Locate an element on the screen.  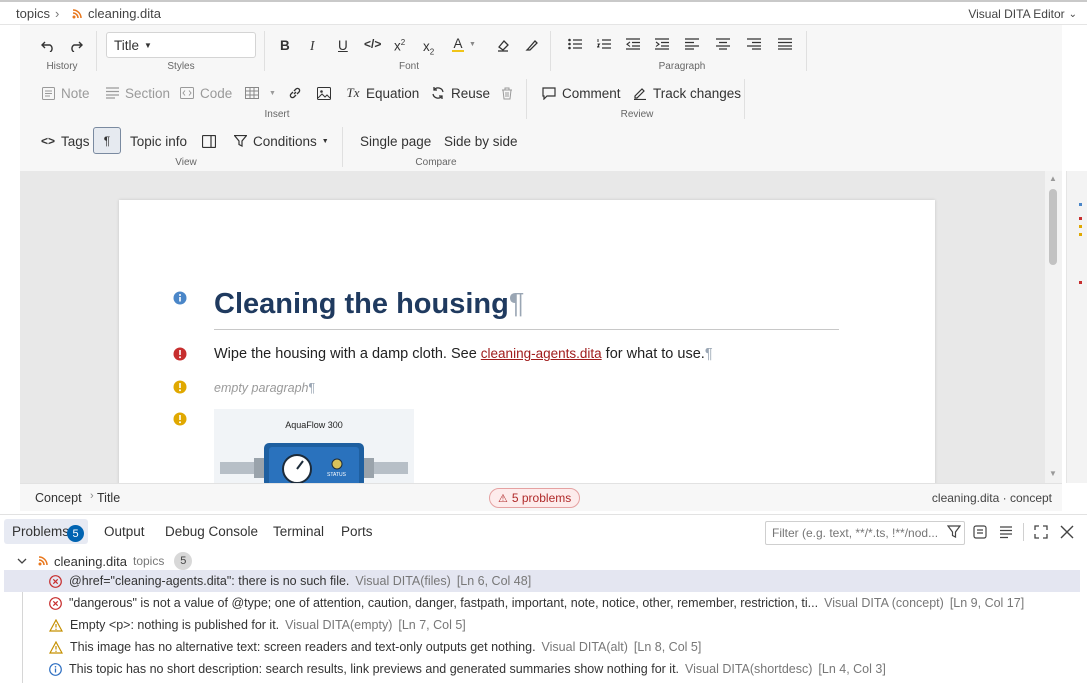
history-group-label: History is located at coordinates (62, 66).